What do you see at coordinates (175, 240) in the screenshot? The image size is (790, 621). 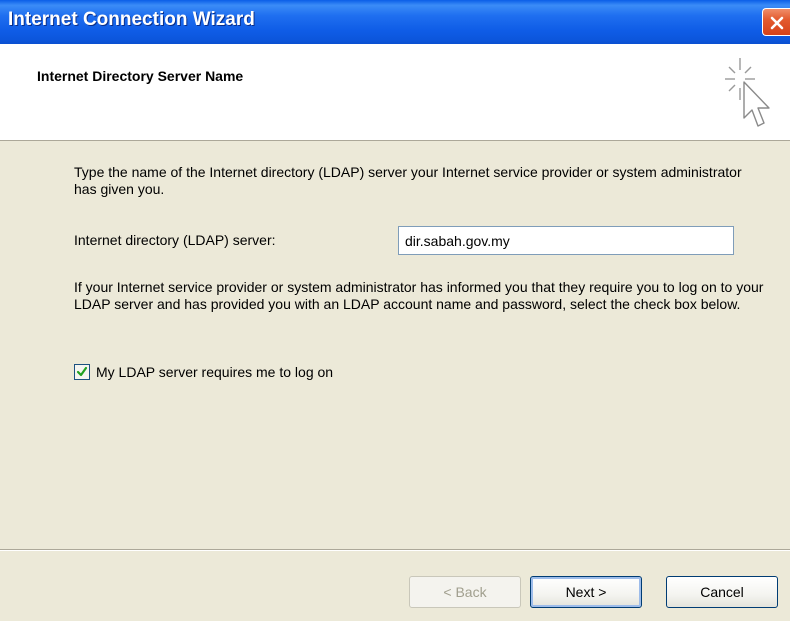 I see `server-label: Internet directory (LDAP) server:` at bounding box center [175, 240].